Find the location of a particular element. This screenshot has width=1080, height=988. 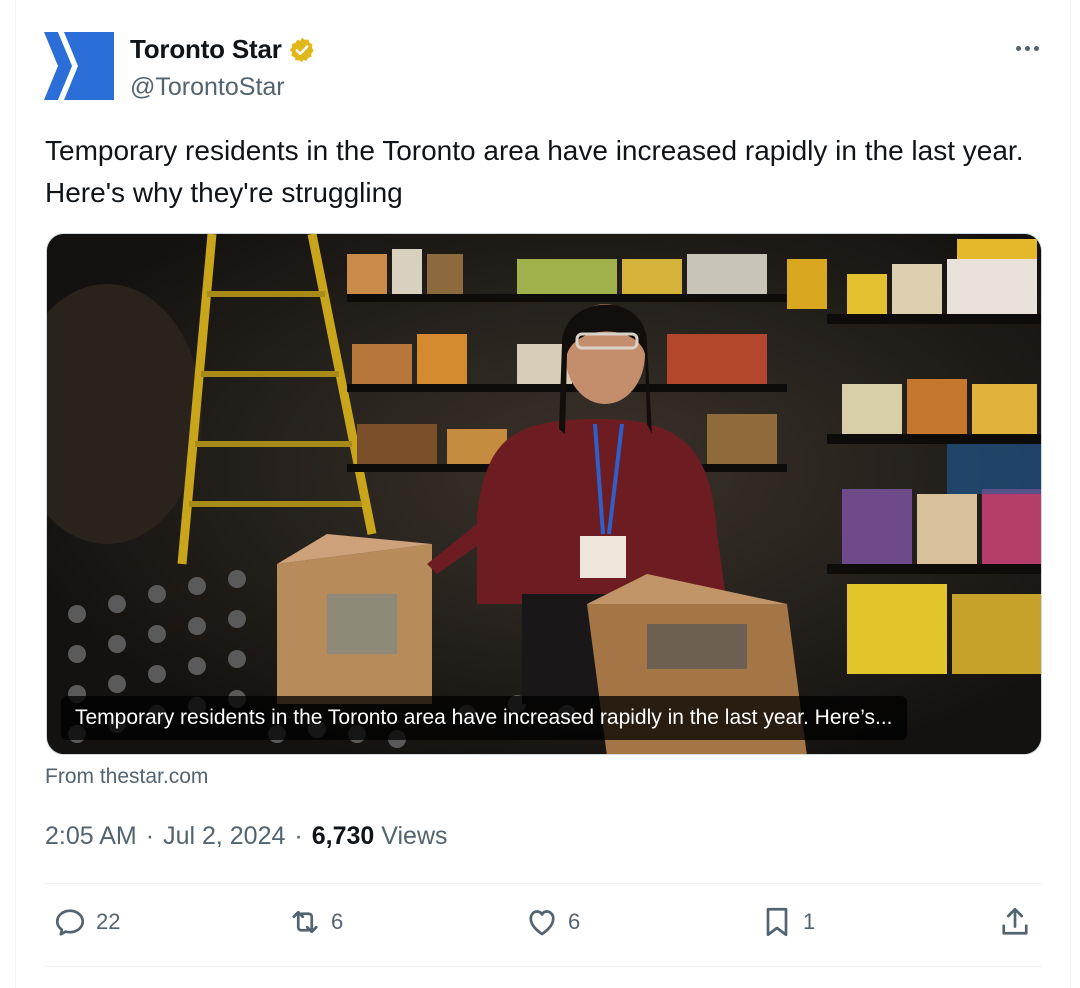

like-icon is located at coordinates (542, 923).